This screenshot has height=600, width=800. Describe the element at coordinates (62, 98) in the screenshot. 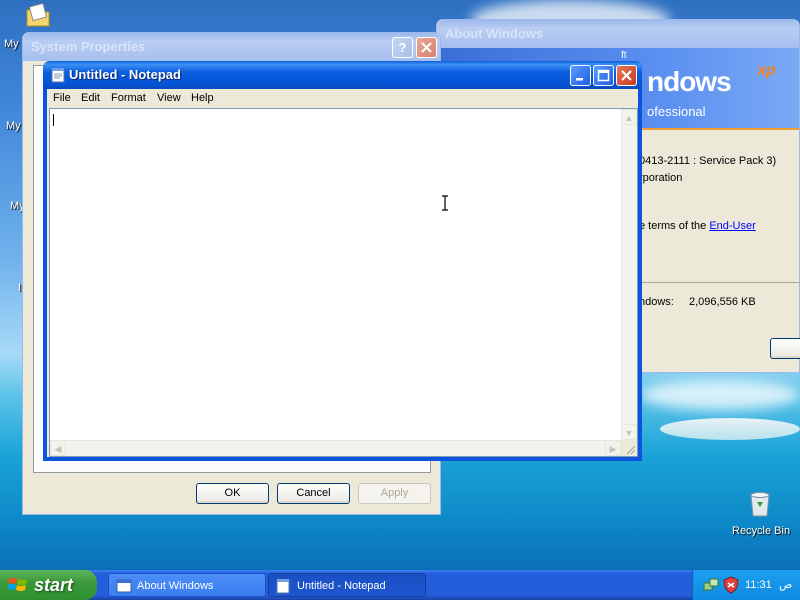

I see `menu-file: File` at that location.